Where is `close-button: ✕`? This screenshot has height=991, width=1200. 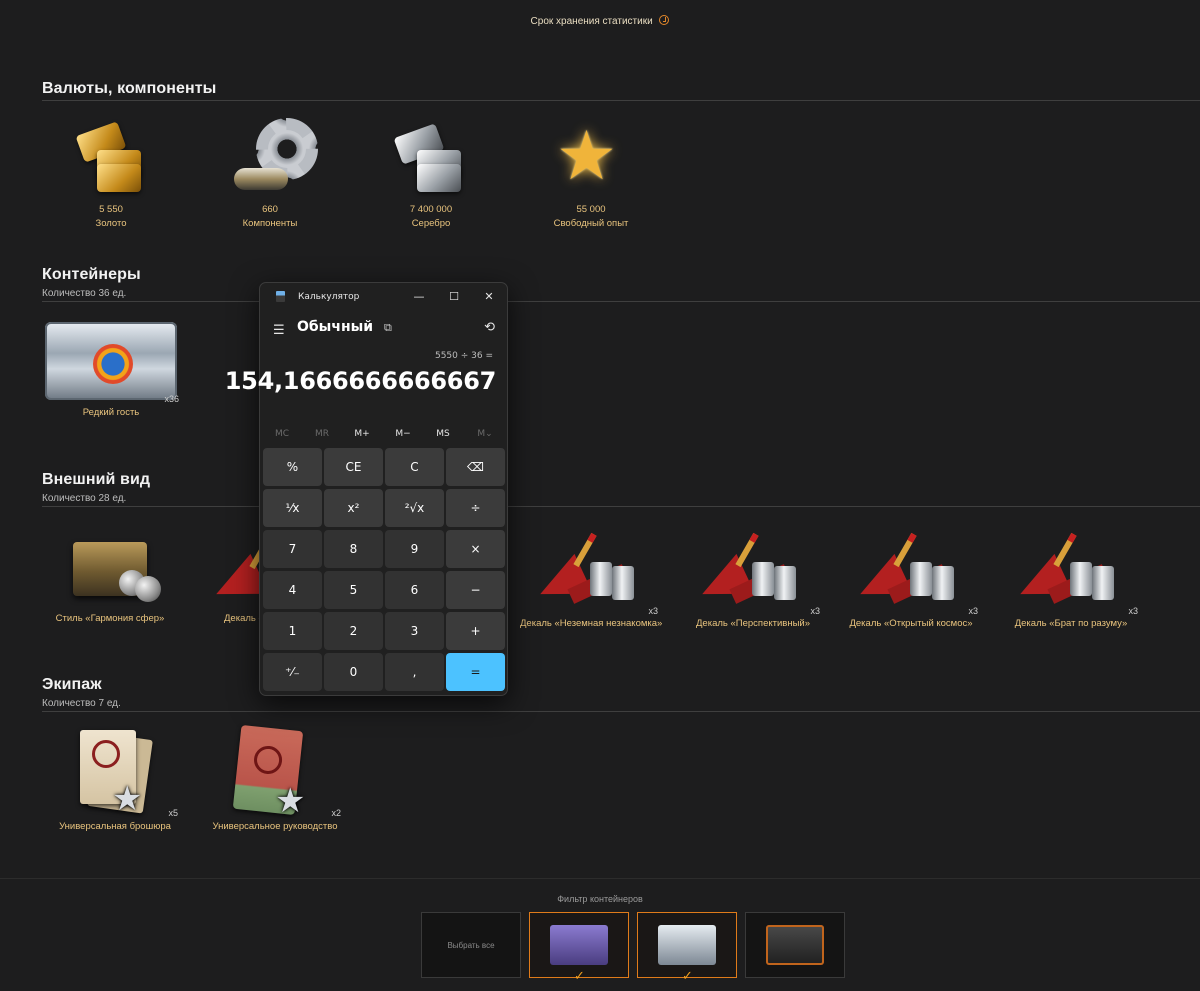
close-button: ✕ is located at coordinates (489, 297).